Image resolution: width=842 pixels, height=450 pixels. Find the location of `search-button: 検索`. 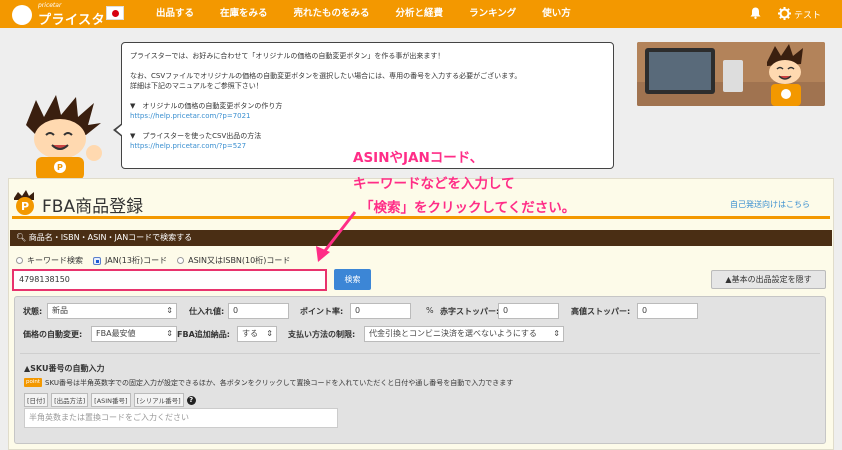

search-button: 検索 is located at coordinates (352, 279).